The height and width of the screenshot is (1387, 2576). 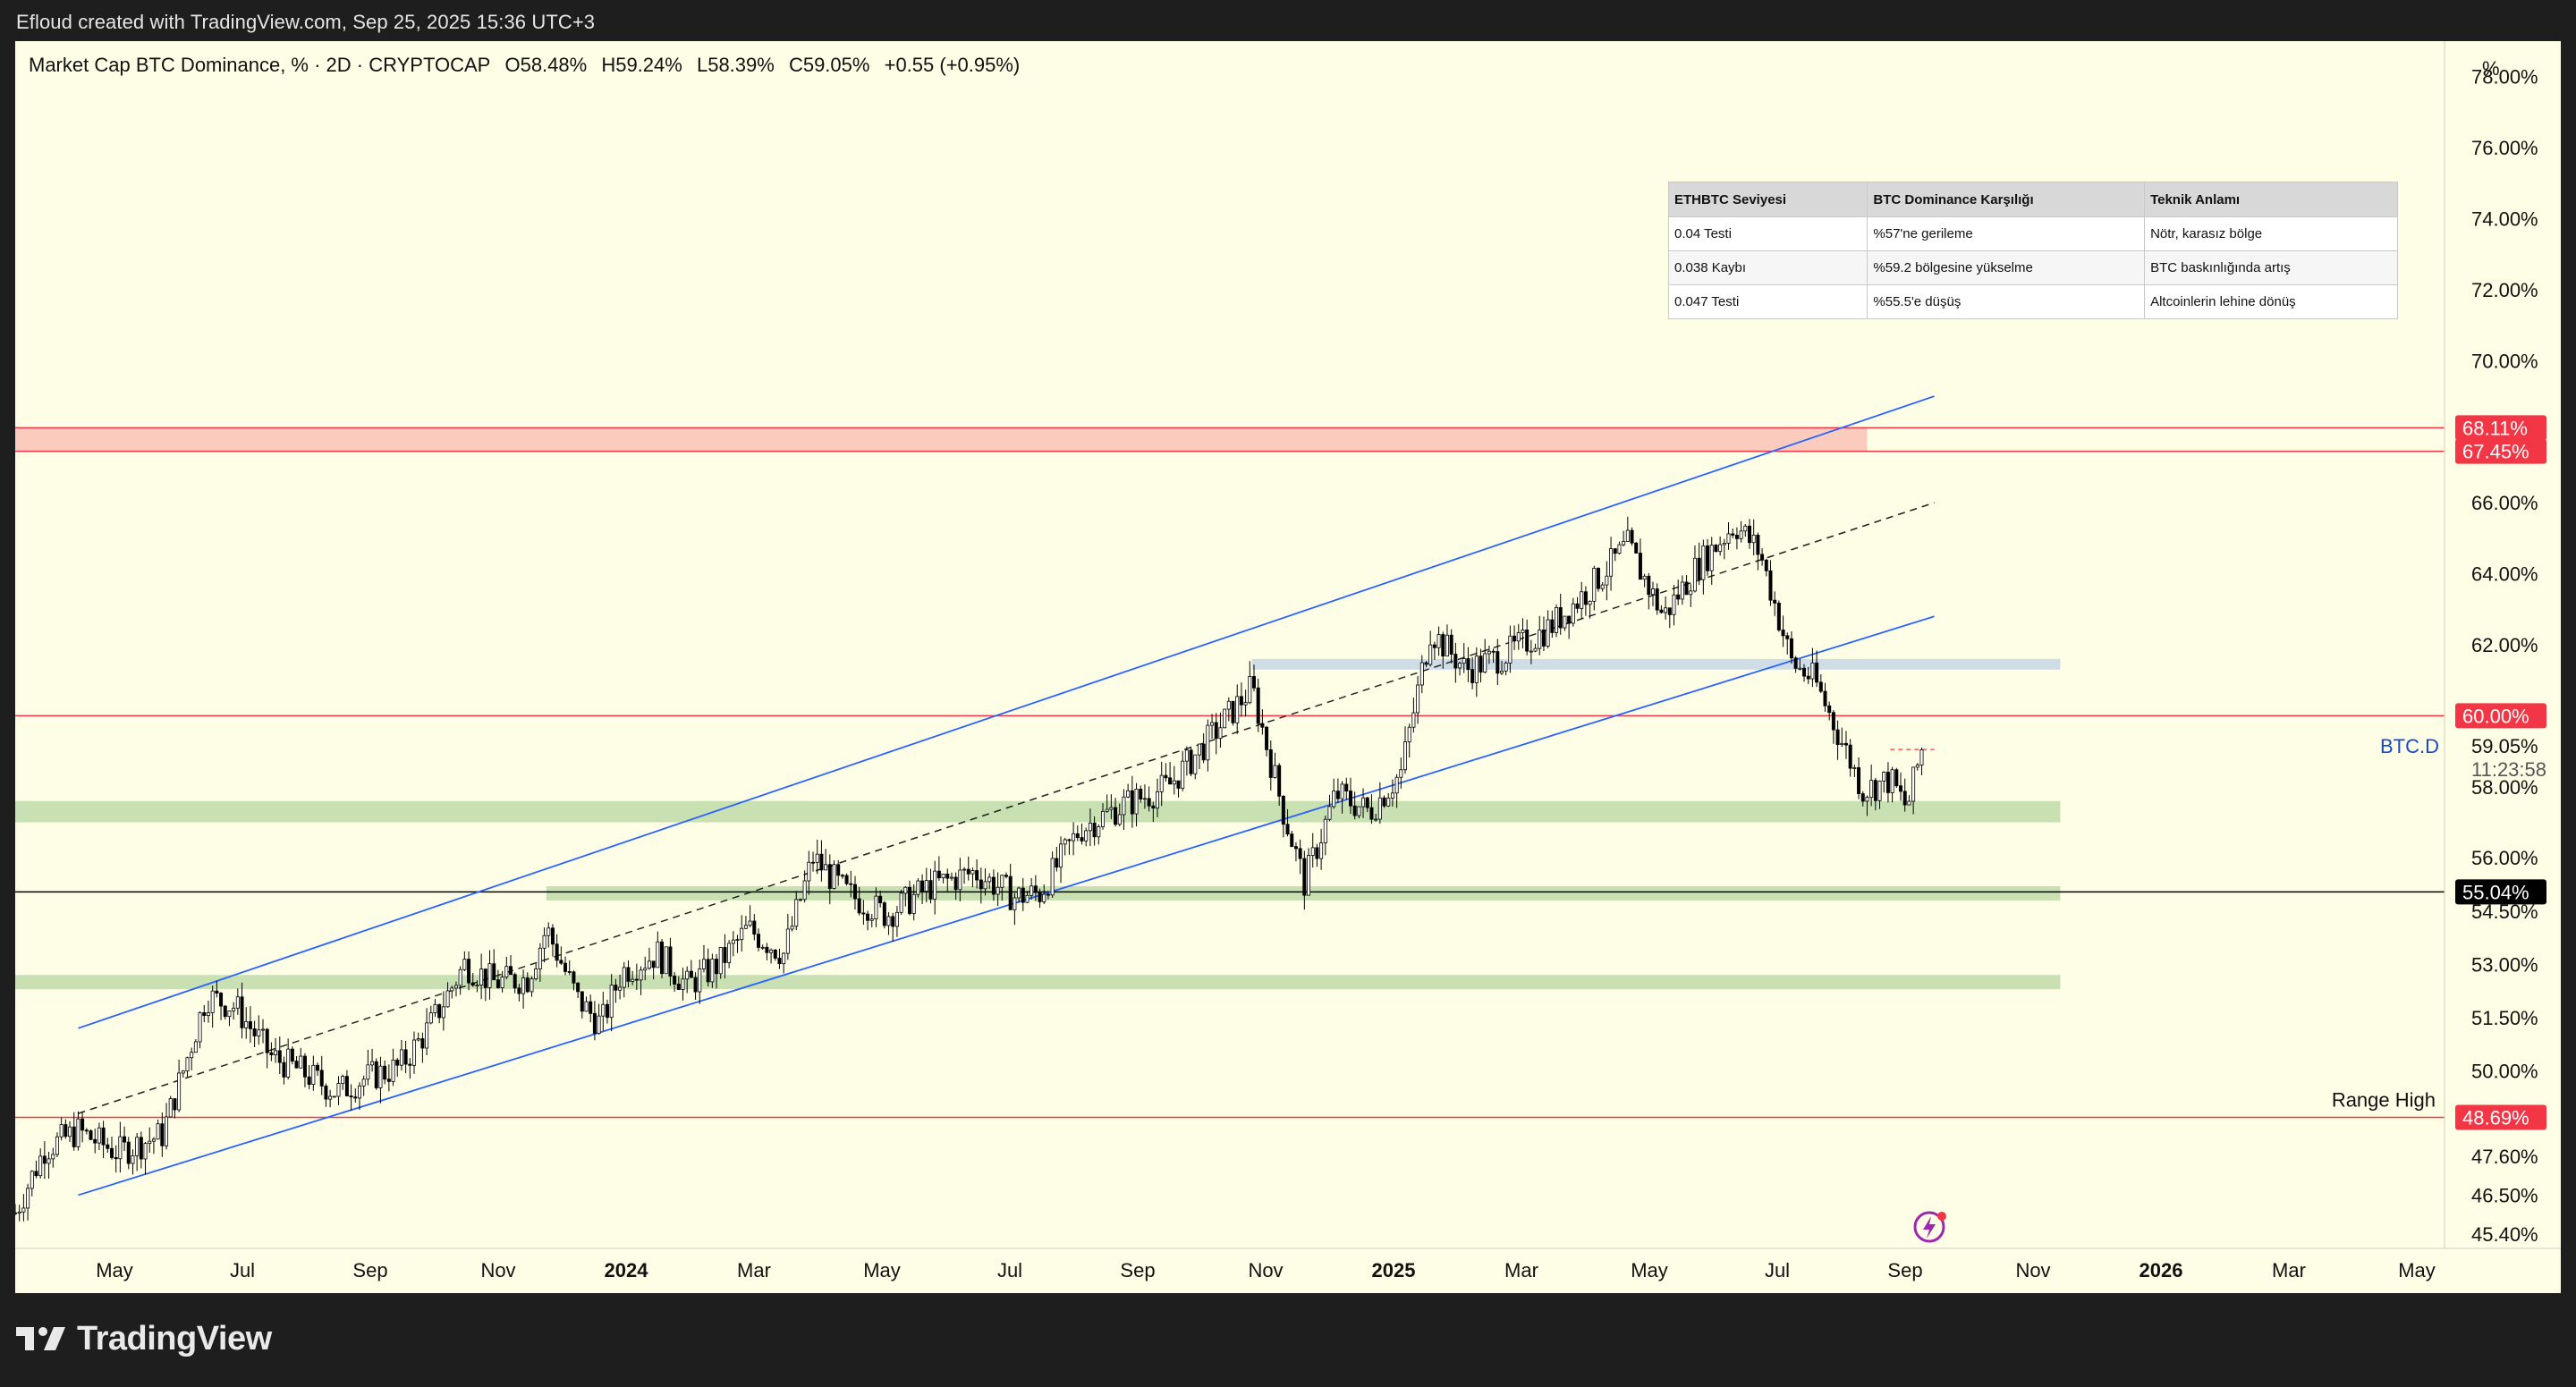 I want to click on time-tick-label: Mar, so click(x=754, y=1270).